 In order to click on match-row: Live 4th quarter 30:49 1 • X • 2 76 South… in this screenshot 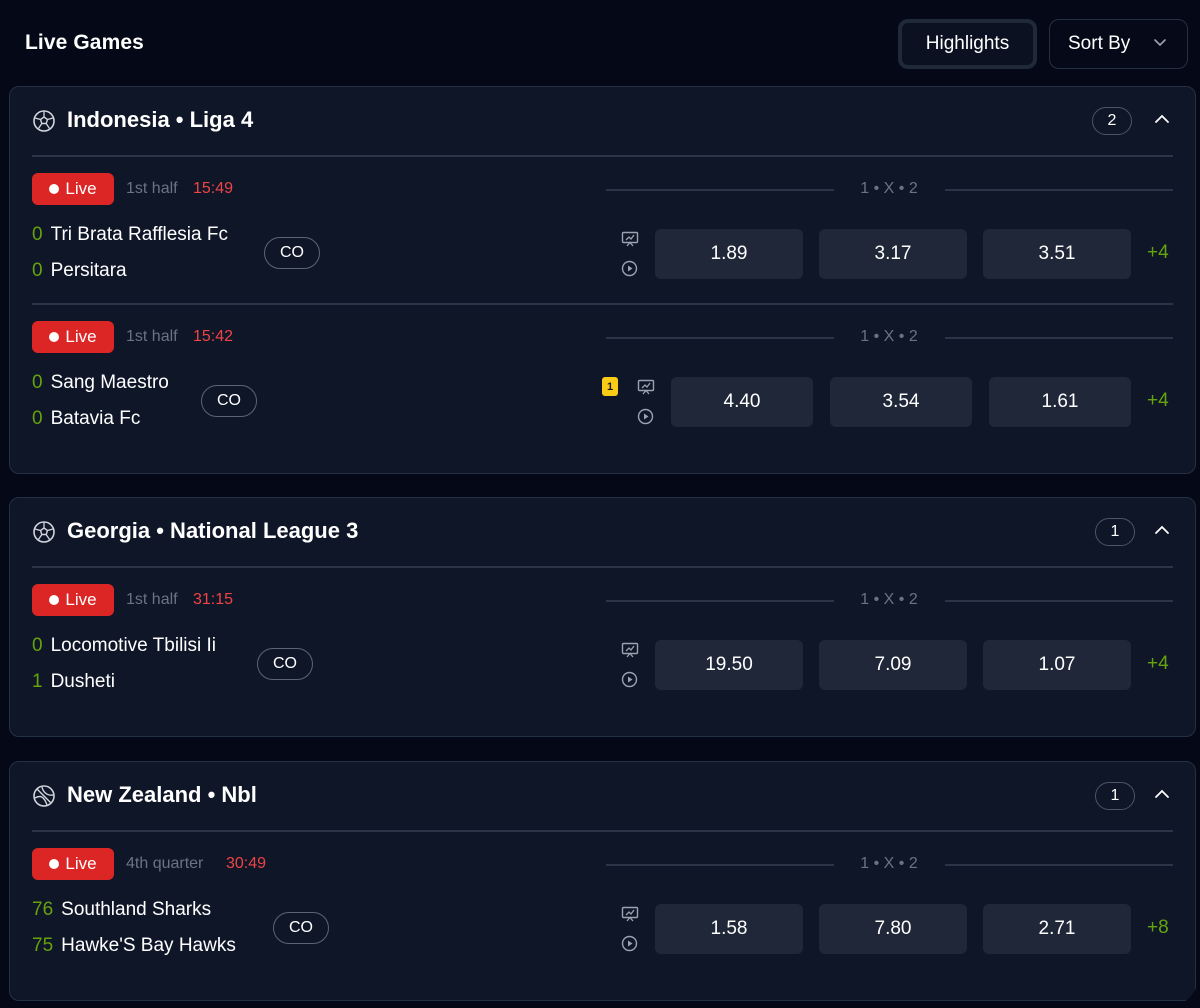, I will do `click(602, 904)`.